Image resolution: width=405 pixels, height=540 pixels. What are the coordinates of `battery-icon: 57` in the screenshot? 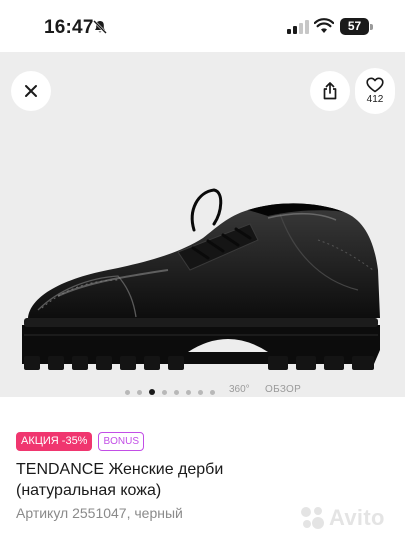 It's located at (354, 26).